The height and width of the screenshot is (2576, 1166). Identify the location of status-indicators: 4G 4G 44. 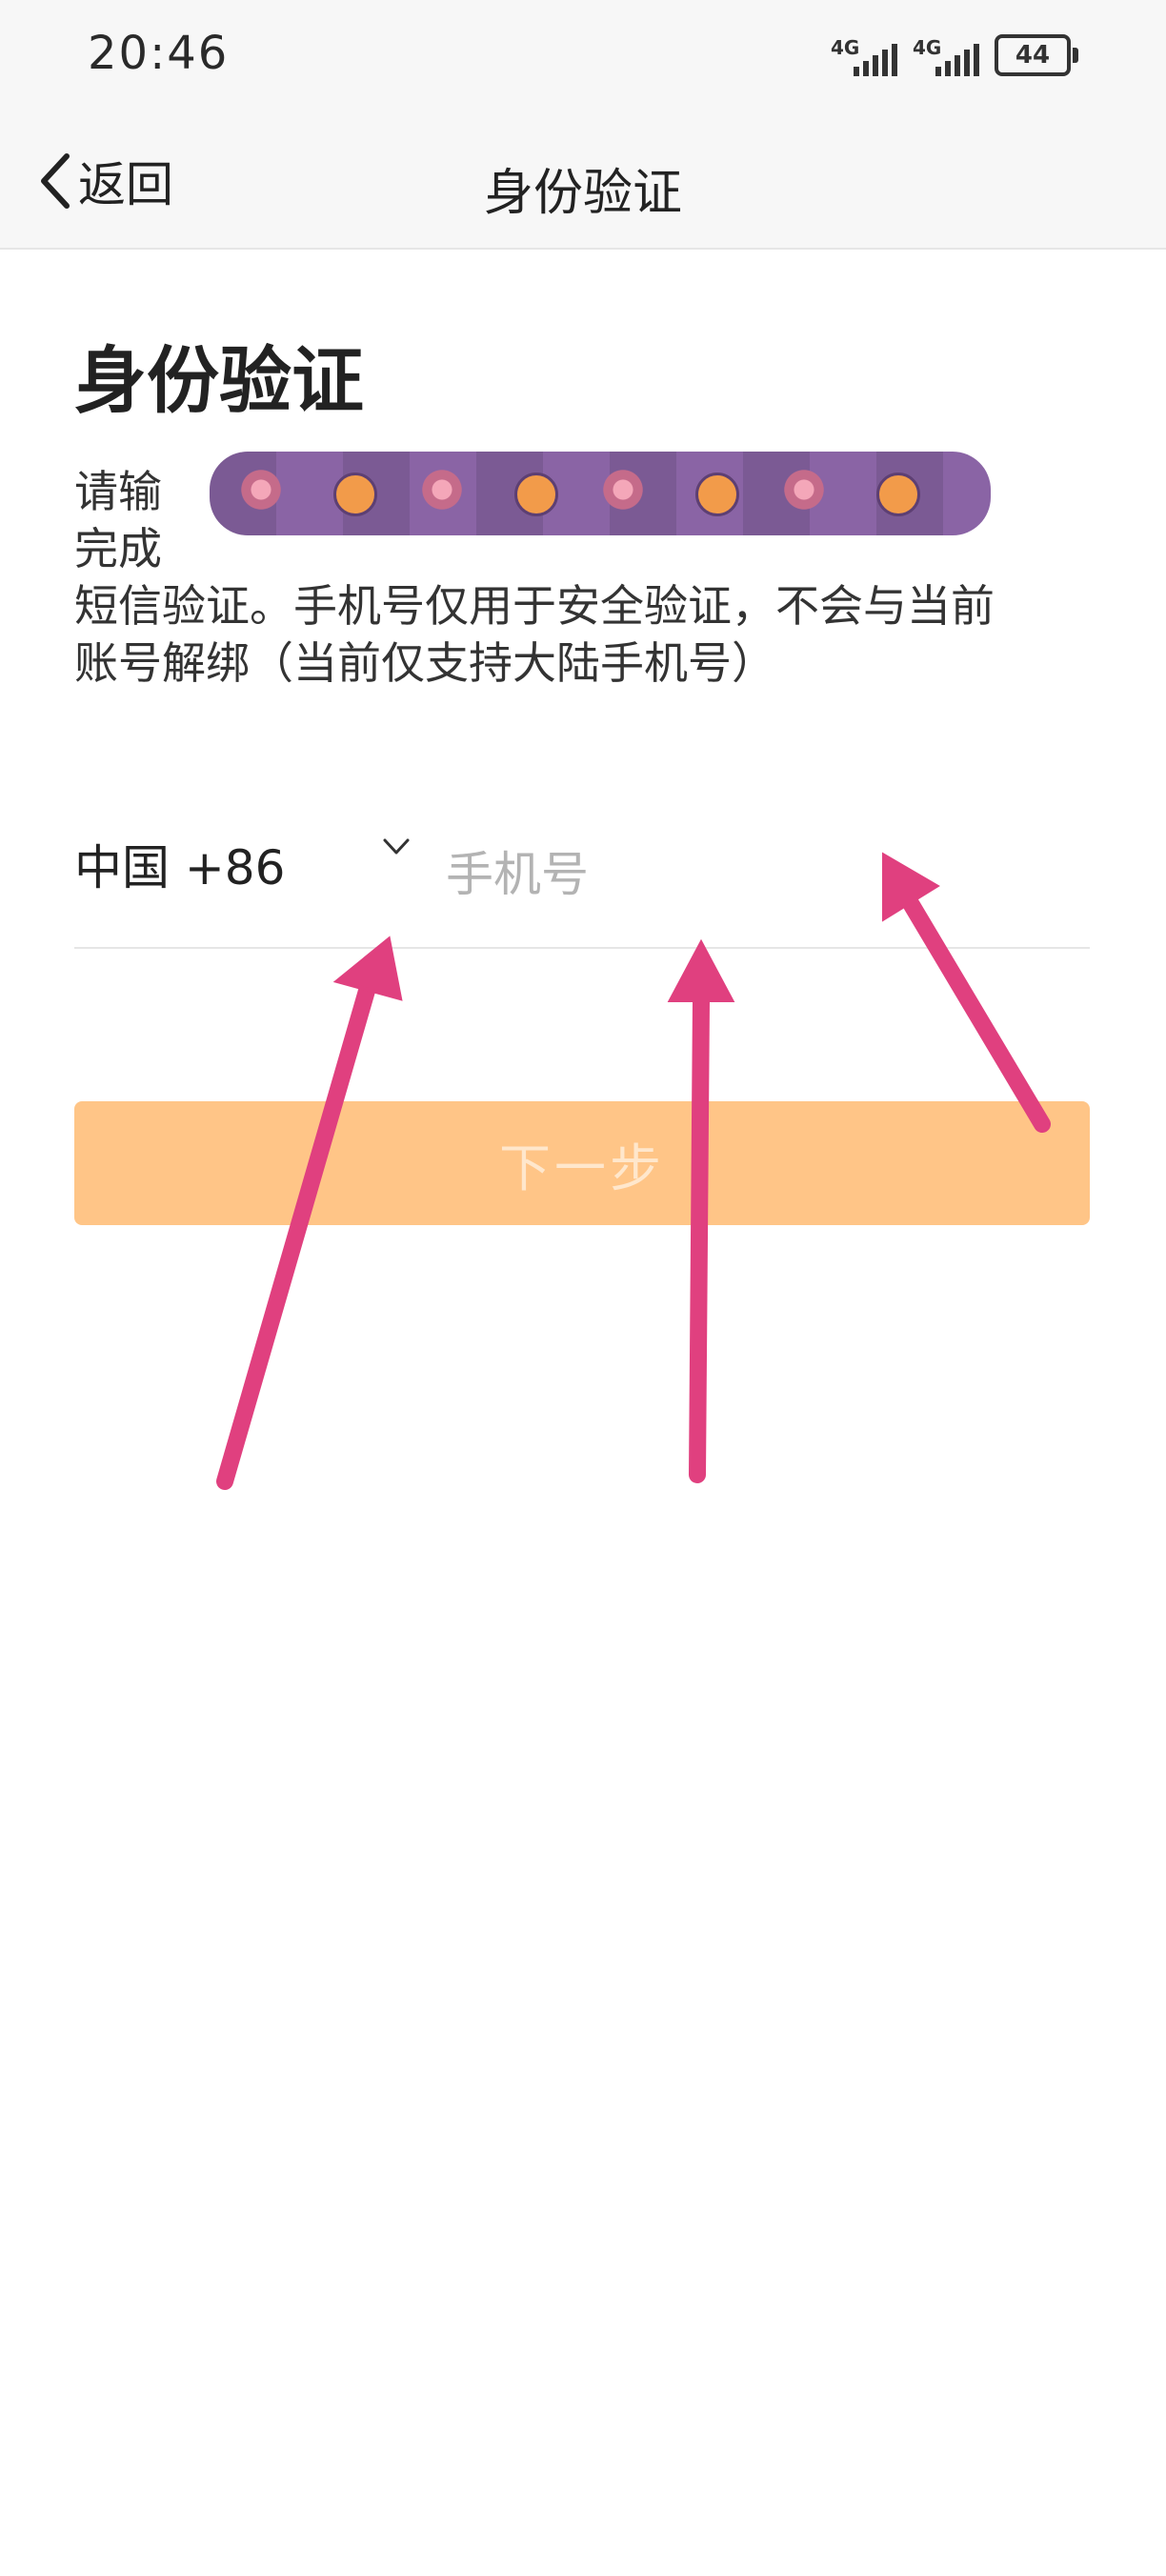
(954, 56).